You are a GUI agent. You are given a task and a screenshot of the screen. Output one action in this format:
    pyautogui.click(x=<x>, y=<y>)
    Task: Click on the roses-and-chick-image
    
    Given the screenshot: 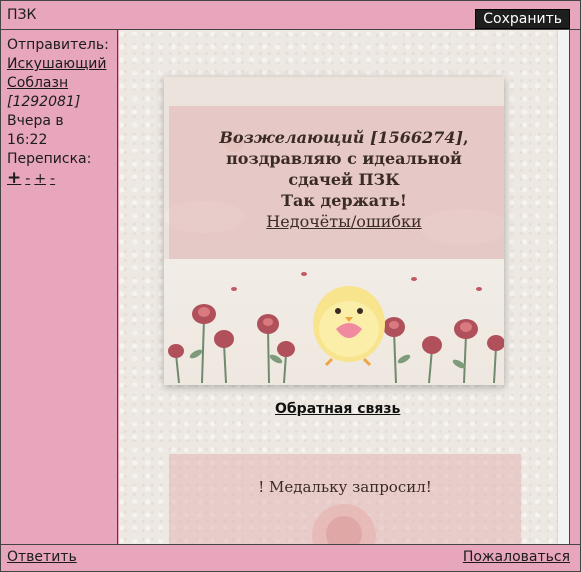 What is the action you would take?
    pyautogui.click(x=336, y=328)
    